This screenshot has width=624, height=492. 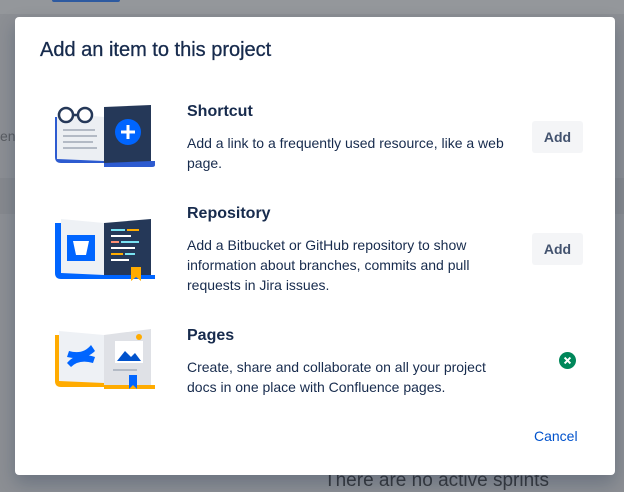 I want to click on repository-book-illustration, so click(x=105, y=249).